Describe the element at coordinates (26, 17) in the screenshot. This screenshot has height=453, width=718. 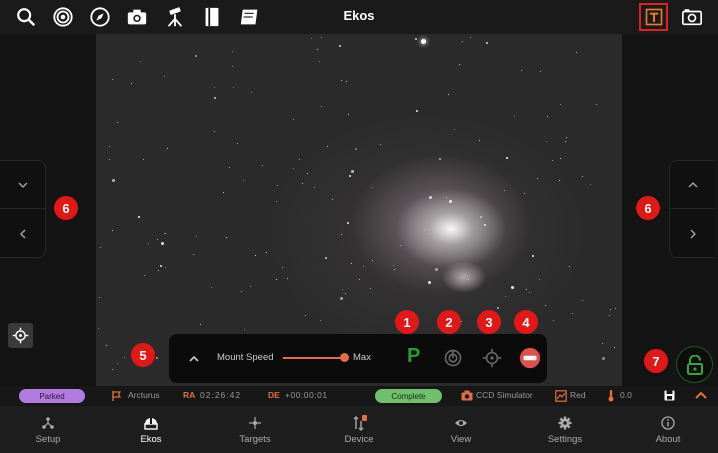
I see `search-icon` at that location.